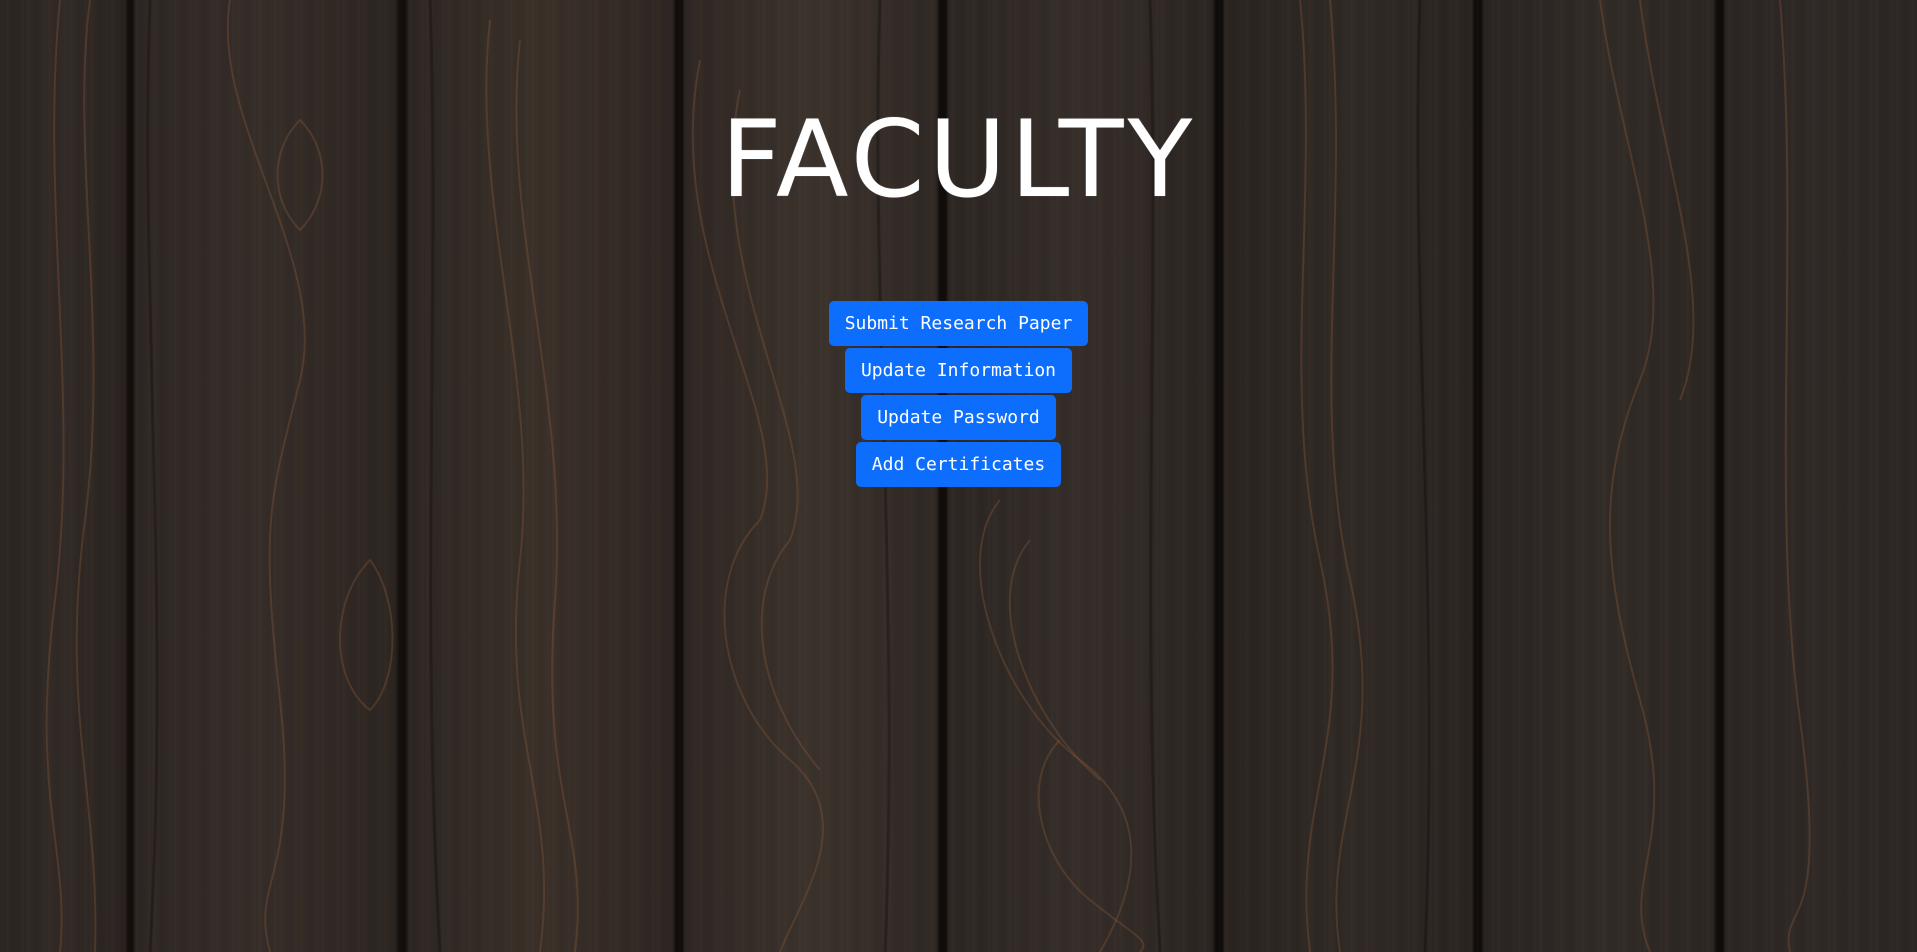 The image size is (1917, 952). Describe the element at coordinates (958, 370) in the screenshot. I see `update-information-button: Update Information` at that location.